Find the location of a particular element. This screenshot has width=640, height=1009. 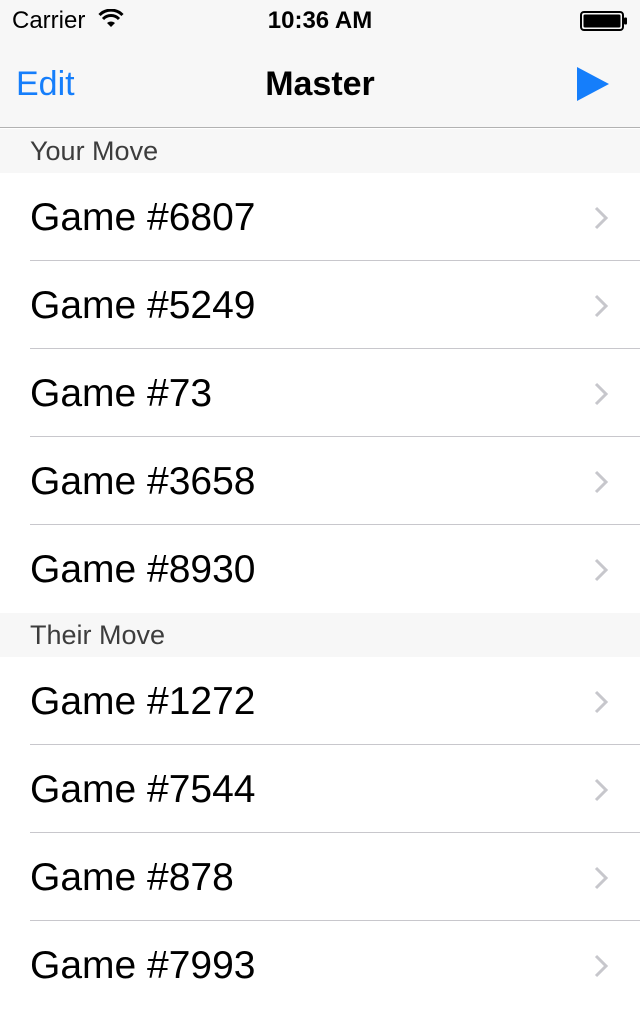

row-label: Game #3658 is located at coordinates (143, 481).